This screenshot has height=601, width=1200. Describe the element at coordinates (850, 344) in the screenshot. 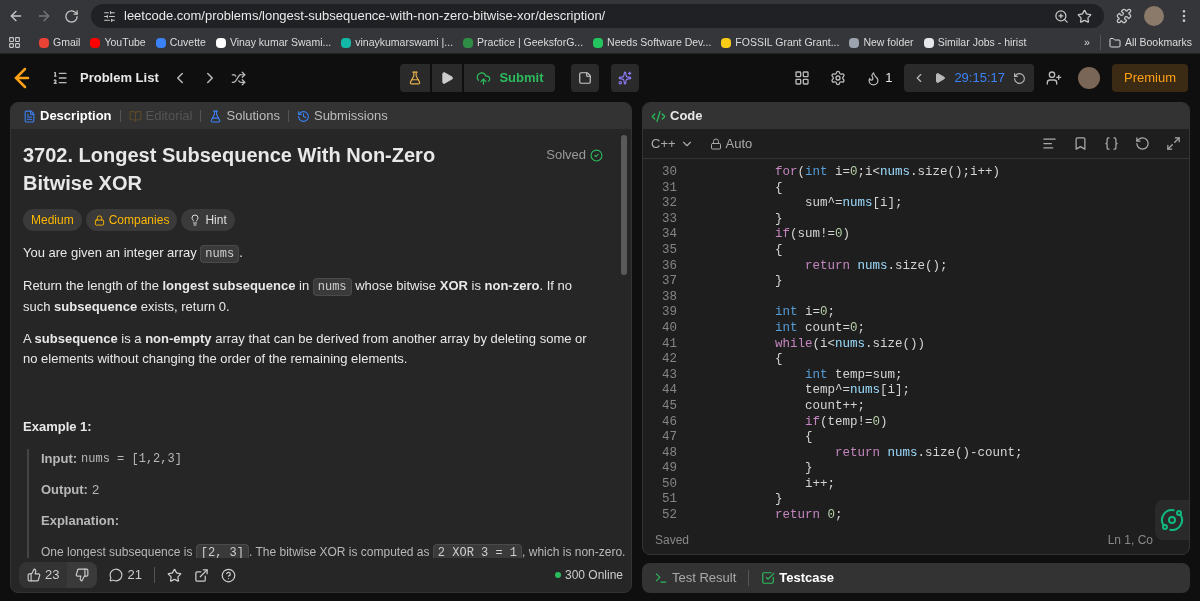

I see `code-line: while(i<nums.size())` at that location.